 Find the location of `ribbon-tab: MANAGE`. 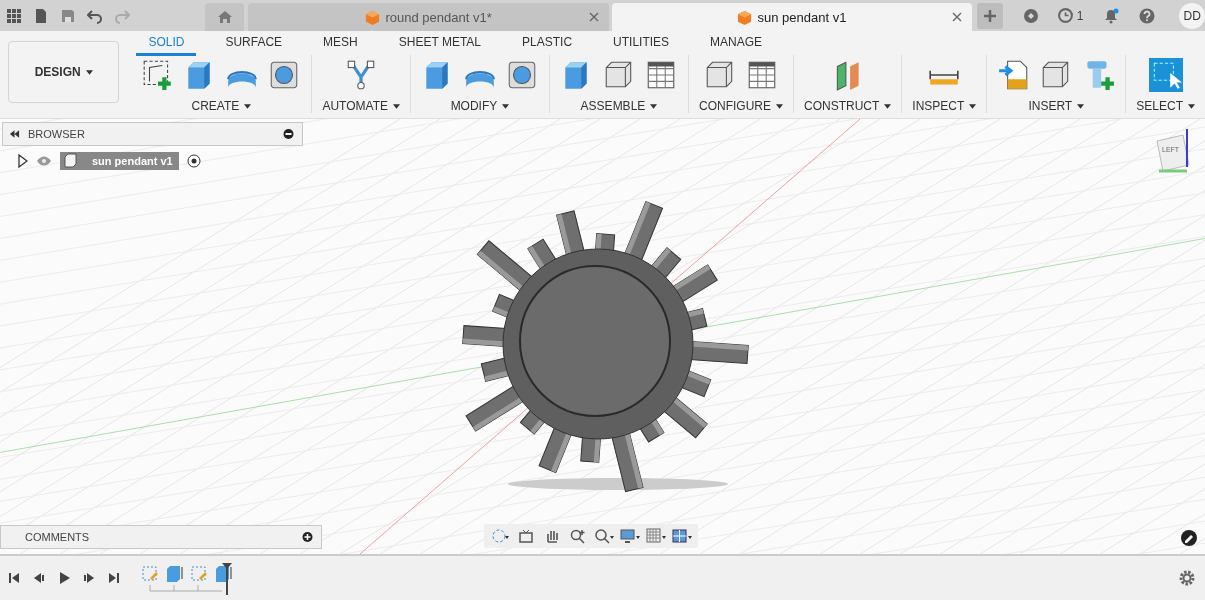

ribbon-tab: MANAGE is located at coordinates (736, 43).